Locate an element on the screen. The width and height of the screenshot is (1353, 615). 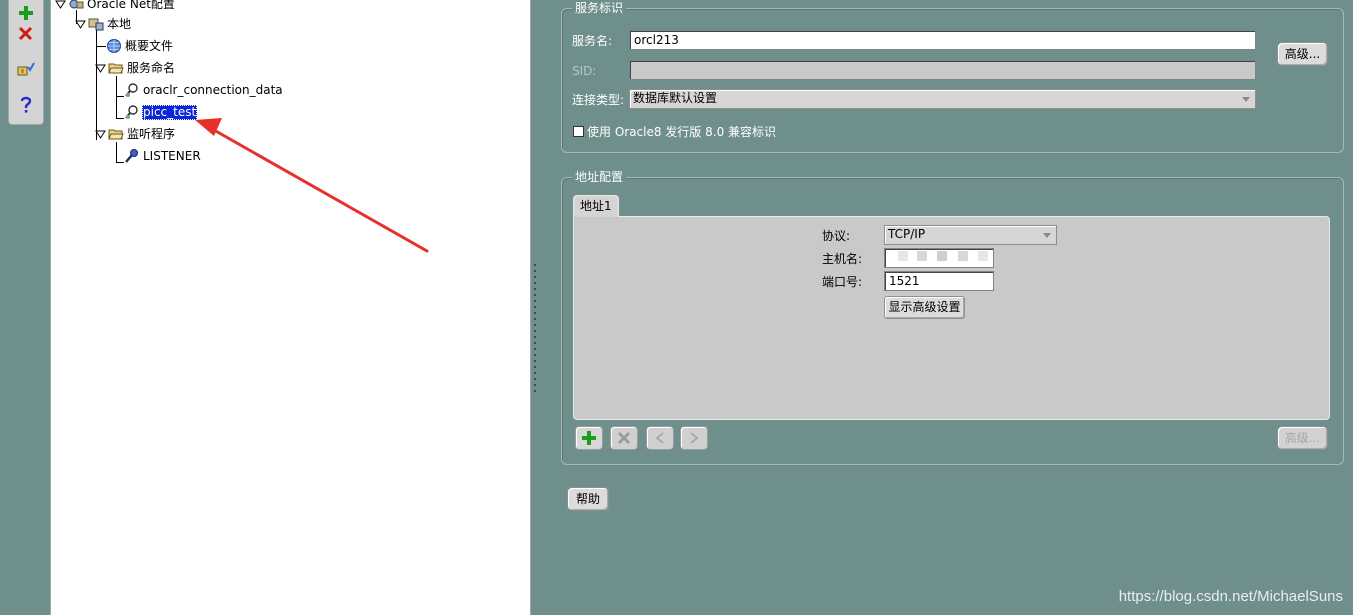
tree-node-service-1: oraclr_connection_data is located at coordinates (204, 90).